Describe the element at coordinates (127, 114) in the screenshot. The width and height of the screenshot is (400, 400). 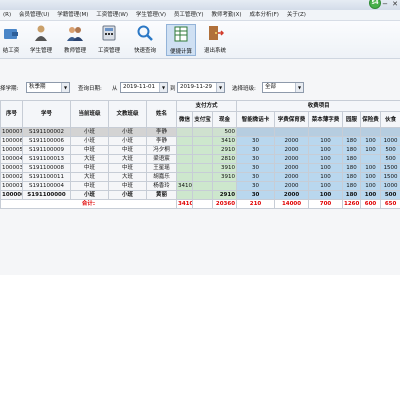
I see `col-subject-class: 文教班级` at that location.